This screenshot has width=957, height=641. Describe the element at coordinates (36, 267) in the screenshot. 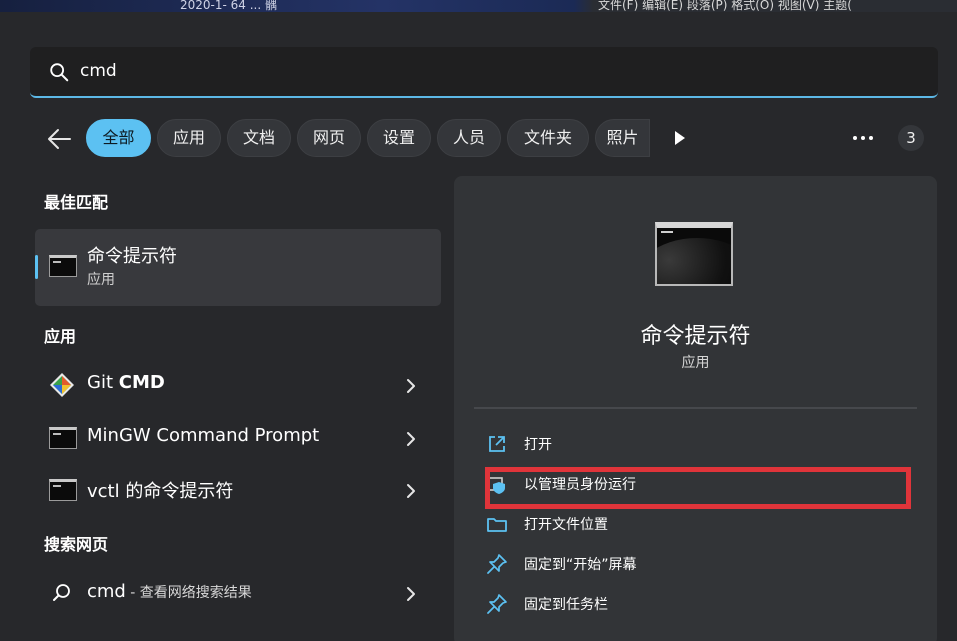

I see `selection-indicator` at that location.